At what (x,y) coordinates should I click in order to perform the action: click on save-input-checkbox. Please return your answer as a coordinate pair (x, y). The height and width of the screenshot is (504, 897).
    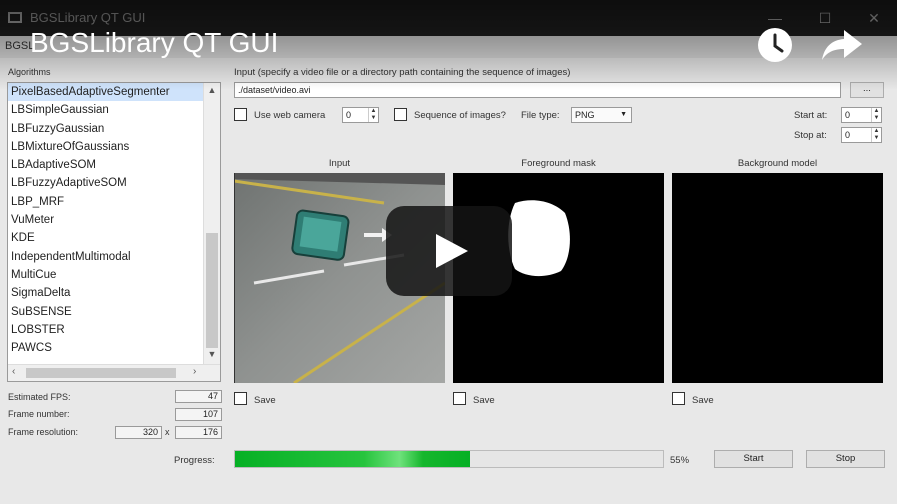
    Looking at the image, I should click on (240, 398).